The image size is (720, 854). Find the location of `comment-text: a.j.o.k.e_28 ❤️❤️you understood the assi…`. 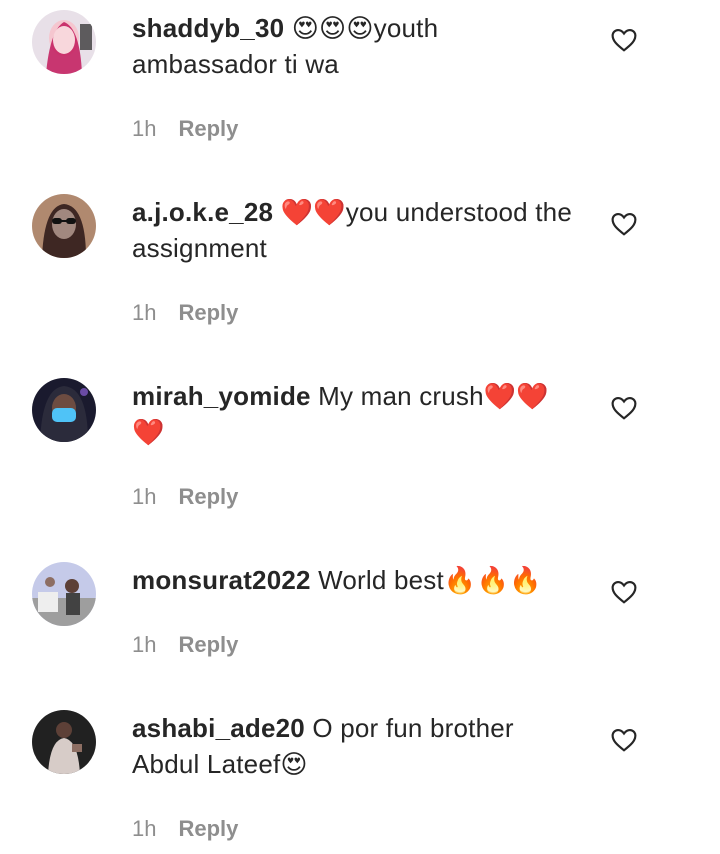

comment-text: a.j.o.k.e_28 ❤️❤️you understood the assi… is located at coordinates (352, 230).